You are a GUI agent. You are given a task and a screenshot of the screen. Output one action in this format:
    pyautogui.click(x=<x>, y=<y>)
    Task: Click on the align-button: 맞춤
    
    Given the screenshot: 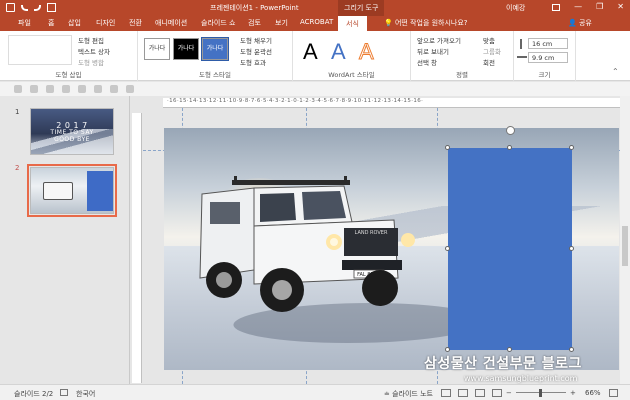 What is the action you would take?
    pyautogui.click(x=489, y=40)
    